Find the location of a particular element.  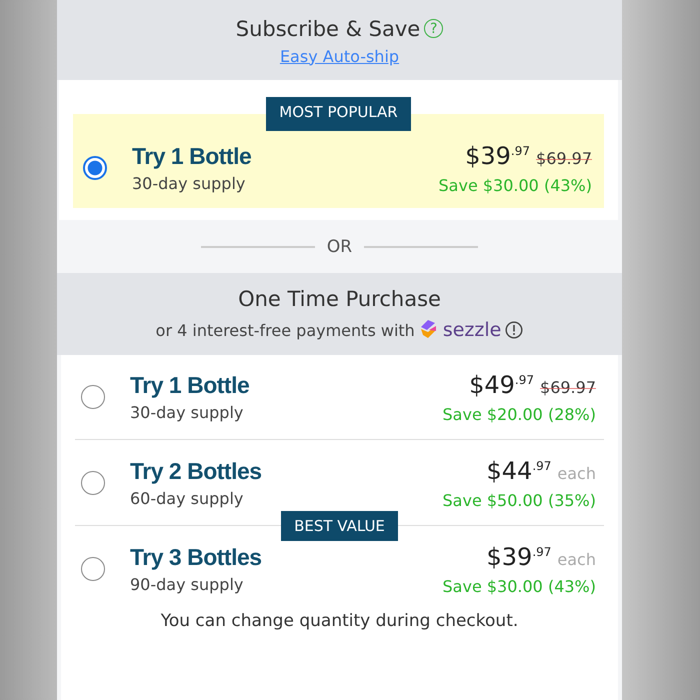

brand-logo-icon is located at coordinates (428, 330).